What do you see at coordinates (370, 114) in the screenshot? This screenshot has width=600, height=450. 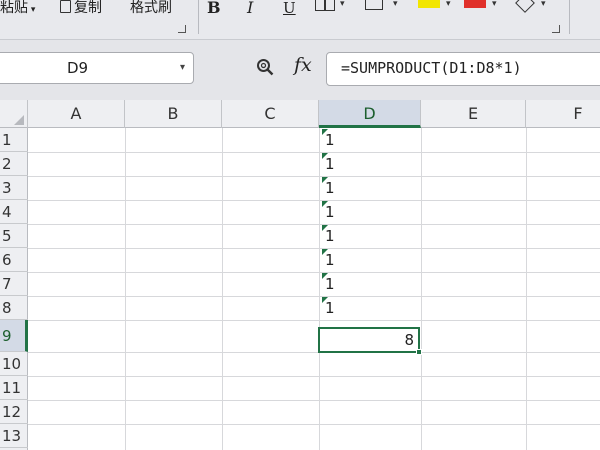 I see `column-header-active: D` at bounding box center [370, 114].